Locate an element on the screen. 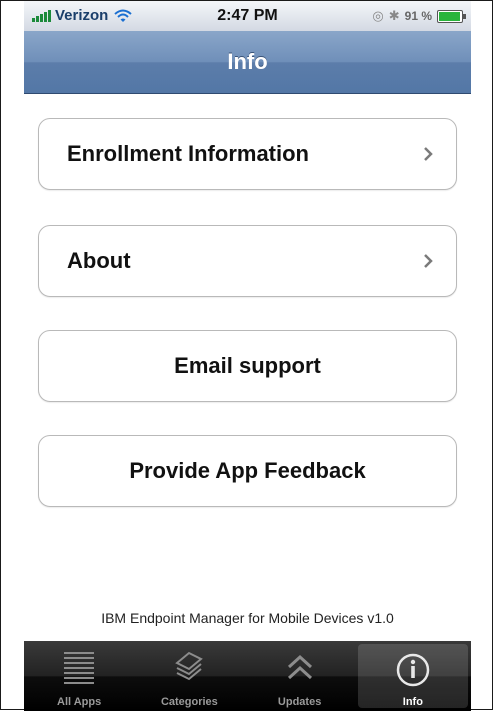  tab-categories-label: Categories is located at coordinates (189, 702).